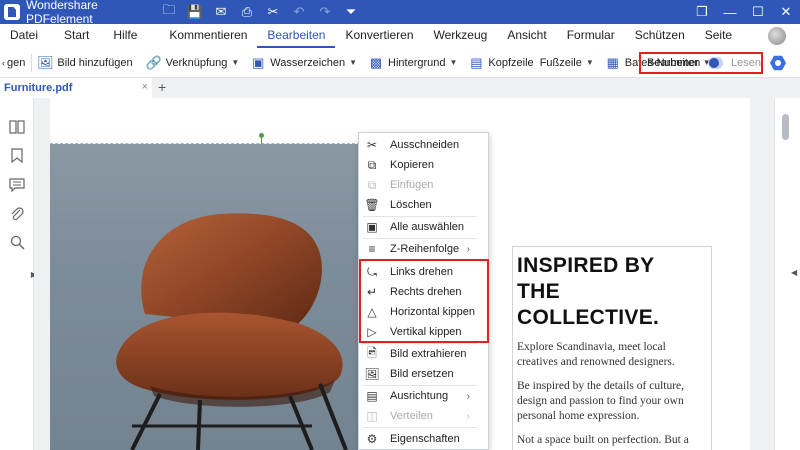  I want to click on toolbar-scroll-left: ‹ gen, so click(13, 63).